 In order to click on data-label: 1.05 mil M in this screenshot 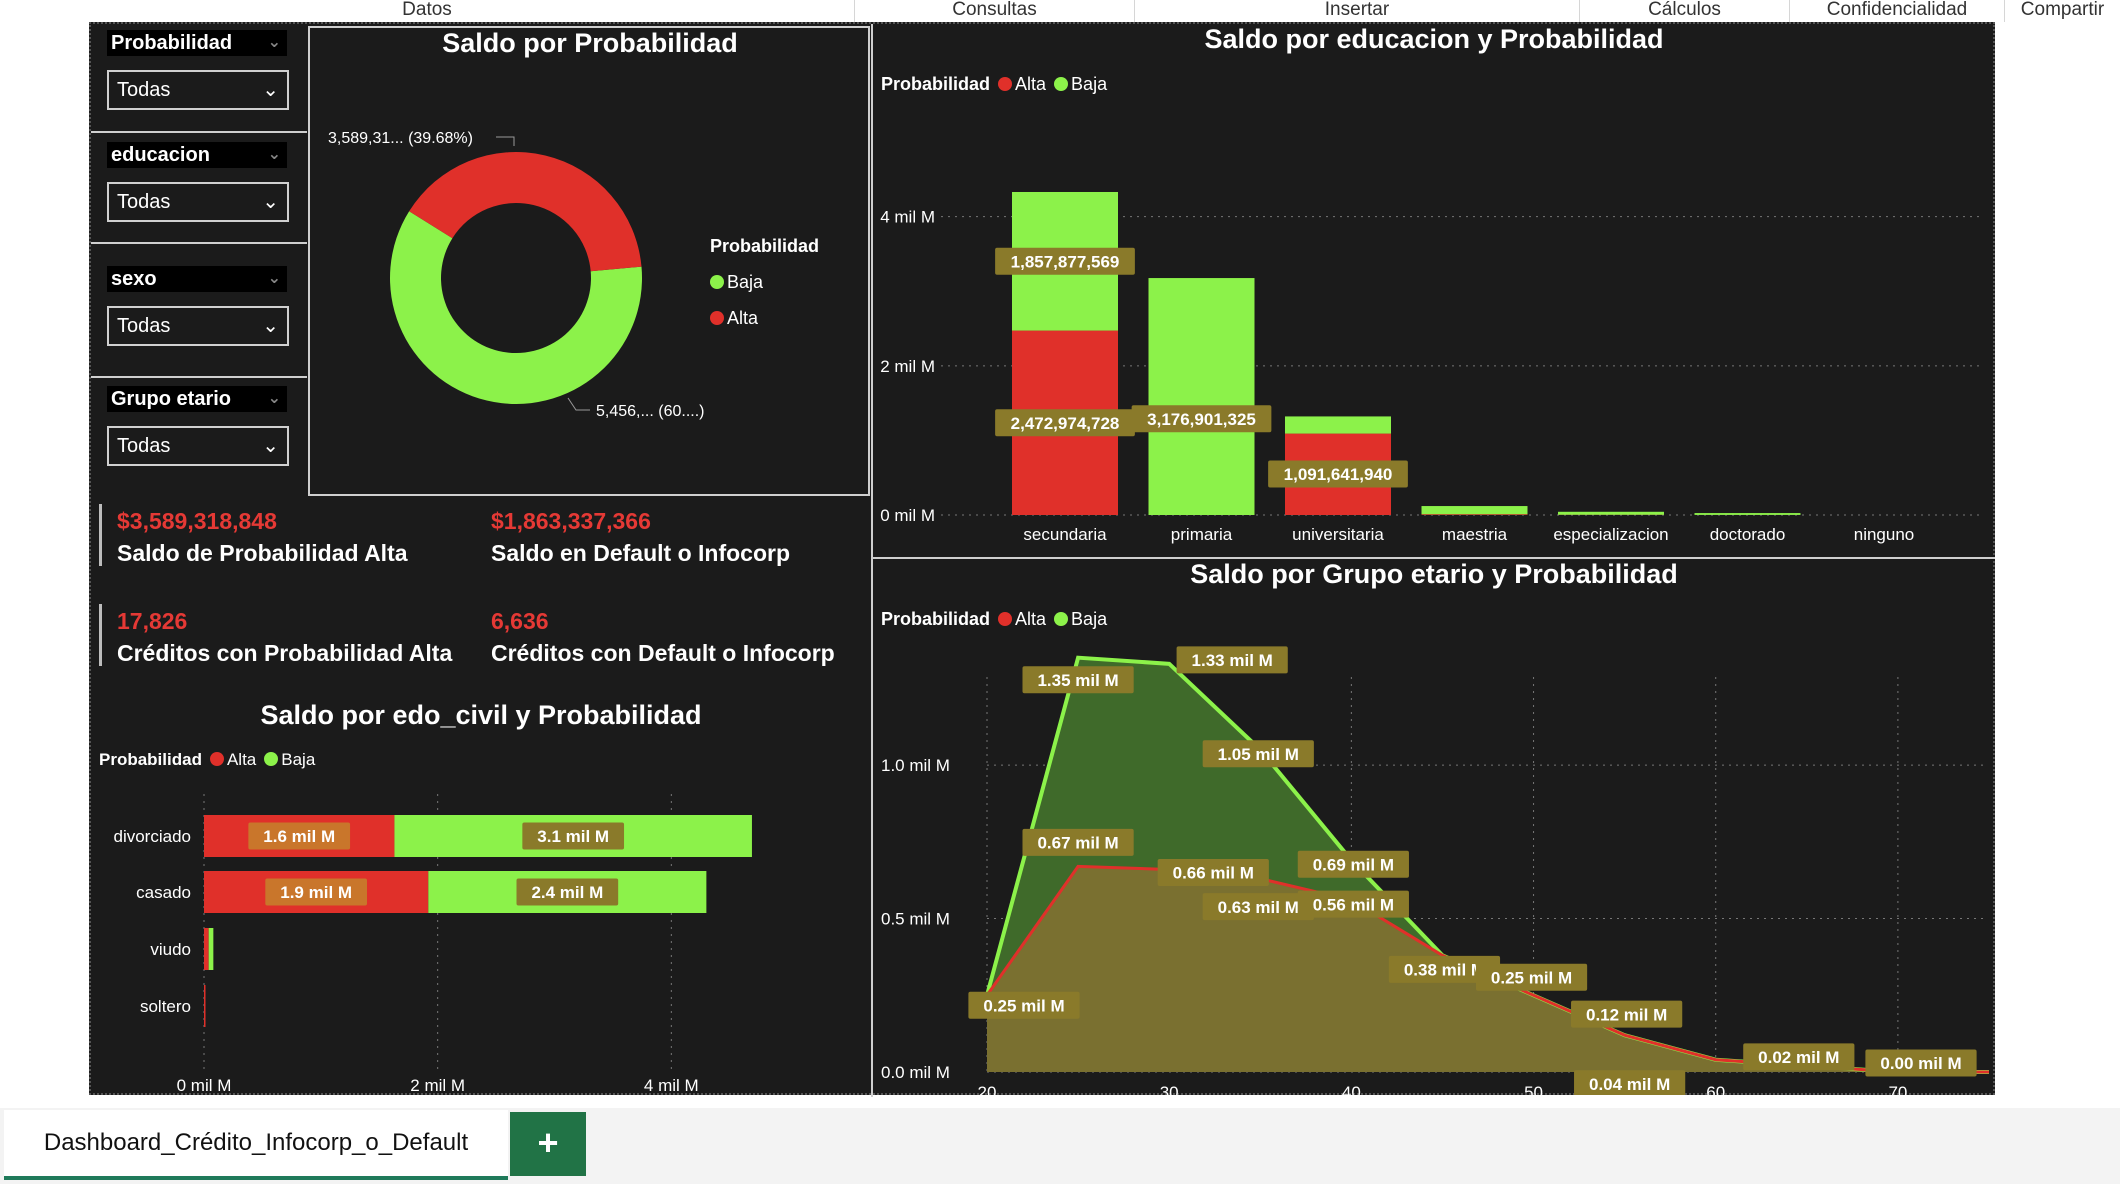, I will do `click(1258, 754)`.